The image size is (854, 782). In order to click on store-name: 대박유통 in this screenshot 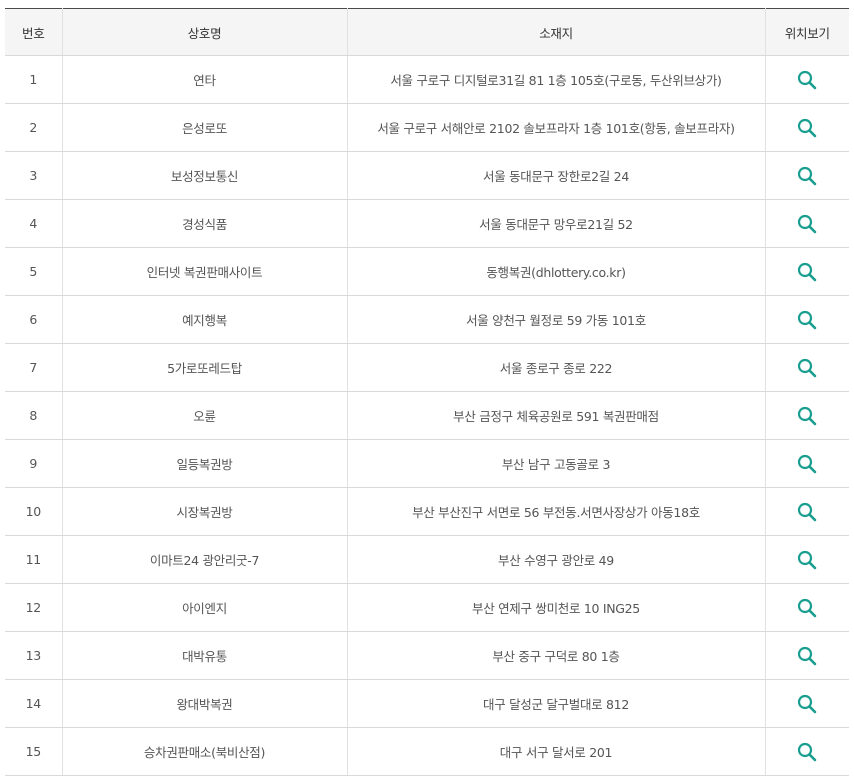, I will do `click(204, 655)`.